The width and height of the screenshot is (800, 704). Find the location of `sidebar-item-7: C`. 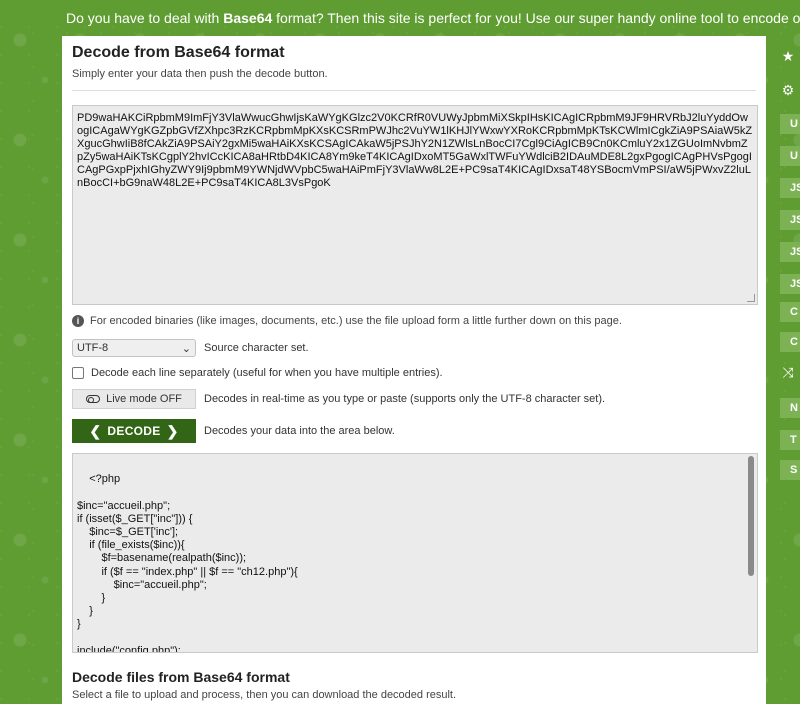

sidebar-item-7: C is located at coordinates (790, 342).